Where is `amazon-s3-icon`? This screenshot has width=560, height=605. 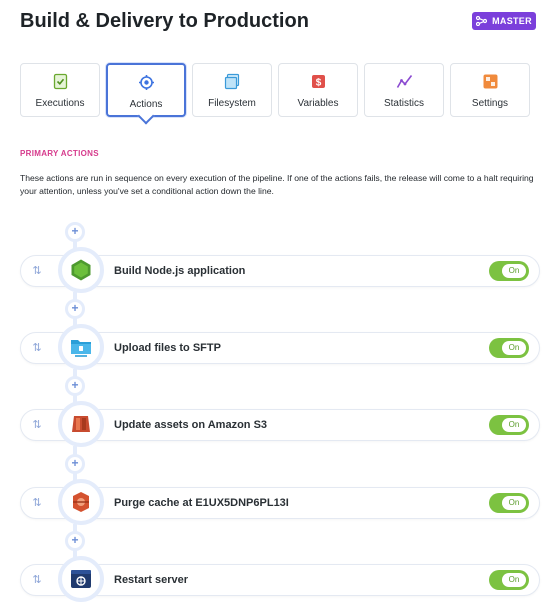 amazon-s3-icon is located at coordinates (81, 424).